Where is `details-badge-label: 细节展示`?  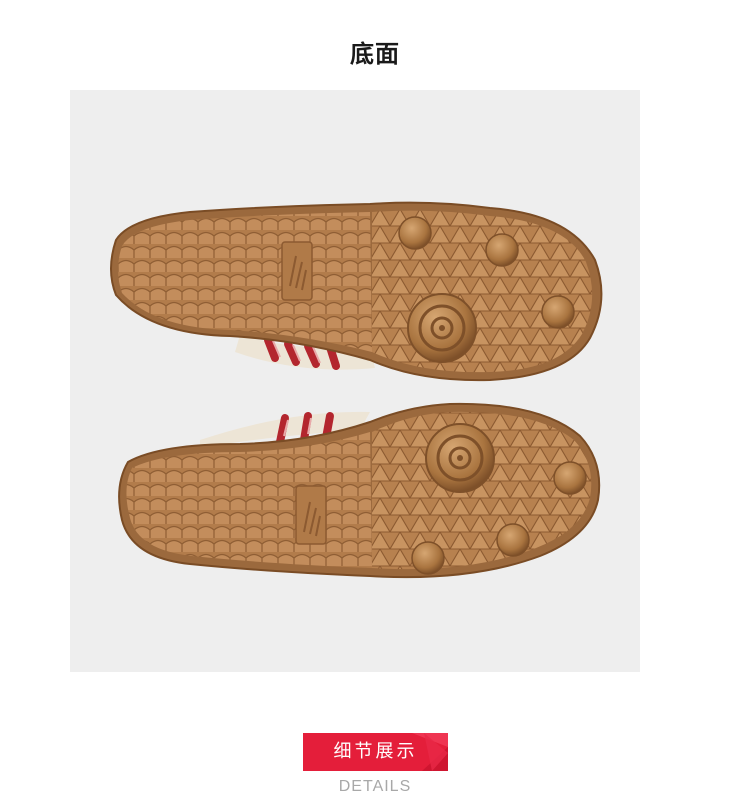
details-badge-label: 细节展示 is located at coordinates (375, 751).